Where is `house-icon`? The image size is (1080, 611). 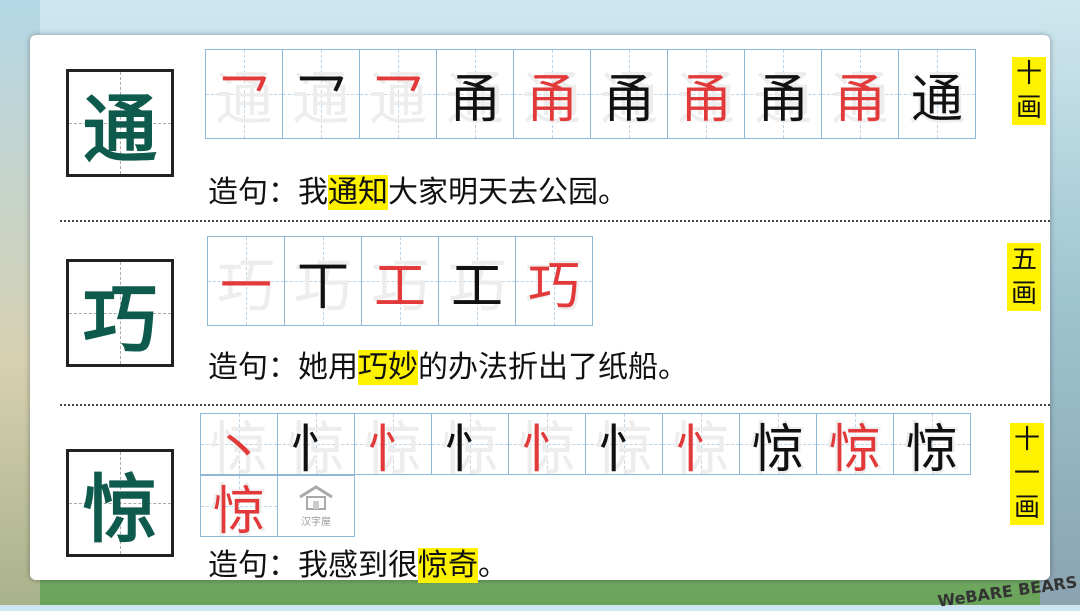
house-icon is located at coordinates (316, 497).